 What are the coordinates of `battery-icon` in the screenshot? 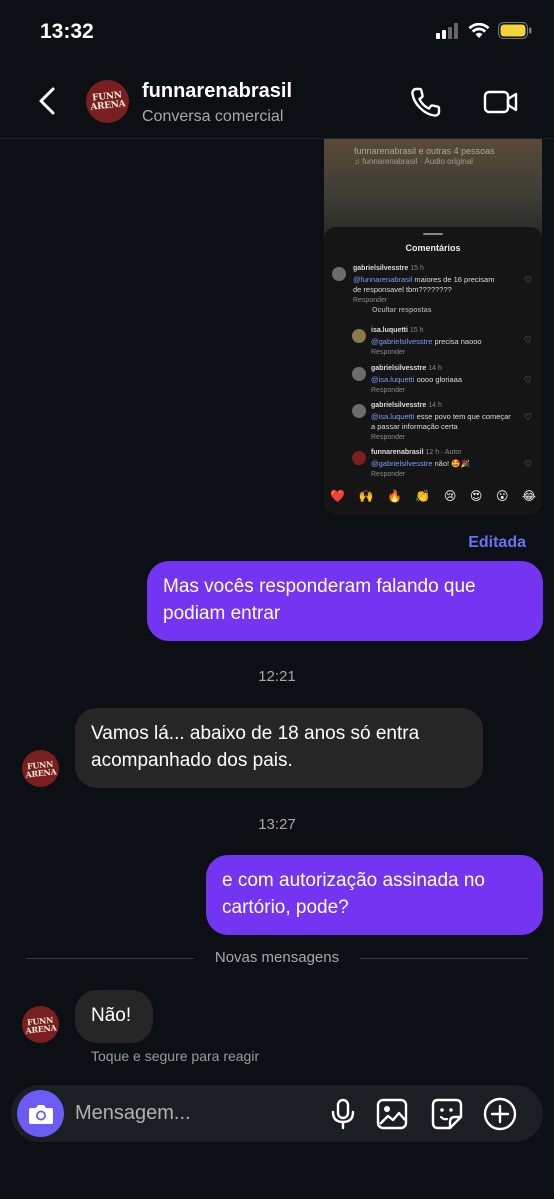 It's located at (515, 30).